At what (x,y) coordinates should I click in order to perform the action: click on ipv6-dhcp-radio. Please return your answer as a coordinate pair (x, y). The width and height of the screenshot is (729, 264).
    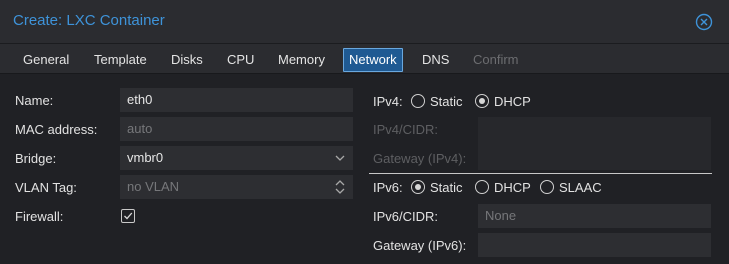
    Looking at the image, I should click on (482, 187).